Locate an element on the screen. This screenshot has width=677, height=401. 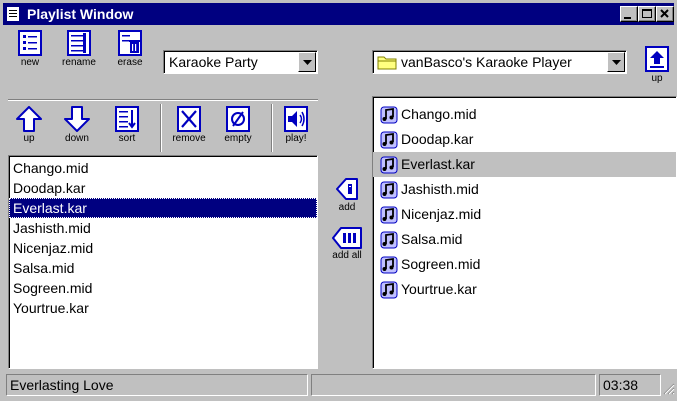
file-item: Chango.mid is located at coordinates (524, 114).